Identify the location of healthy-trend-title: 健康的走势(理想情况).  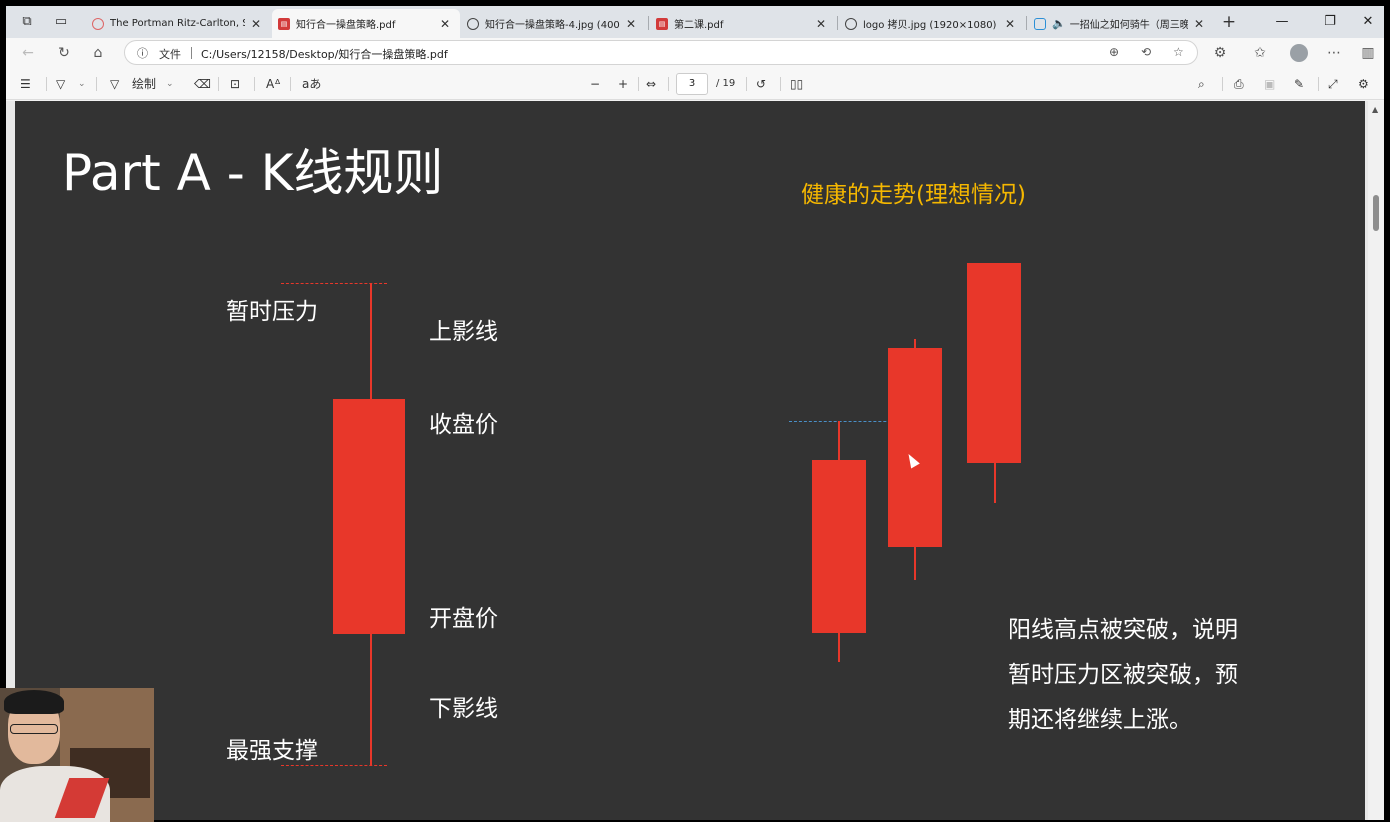
(913, 195).